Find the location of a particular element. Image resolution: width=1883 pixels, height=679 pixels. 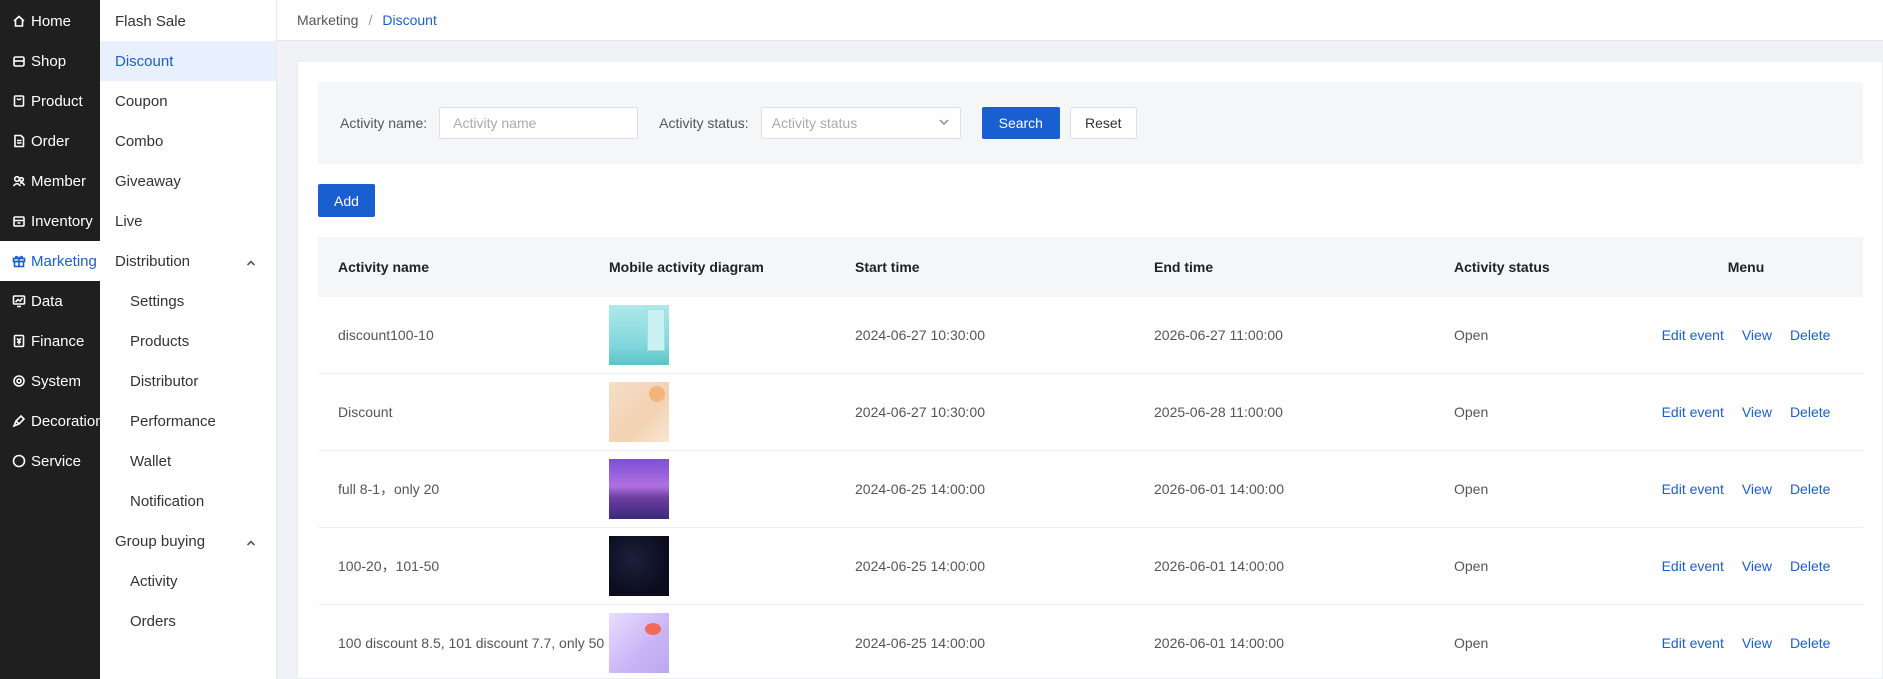

data-icon is located at coordinates (19, 301).